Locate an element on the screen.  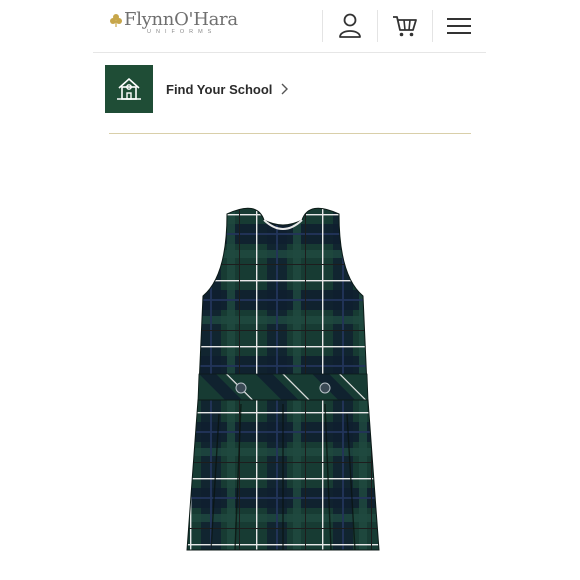
flynn-ohara-logo: FlynnO'Hara UNIFORMS is located at coordinates (179, 27).